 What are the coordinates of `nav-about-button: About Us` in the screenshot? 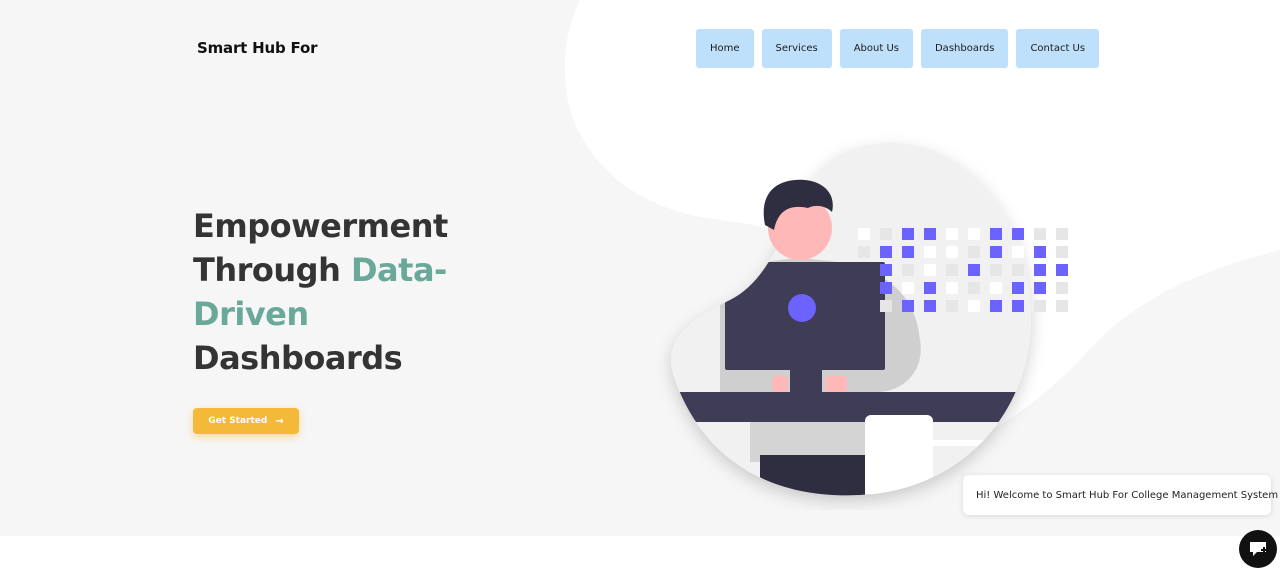 It's located at (876, 48).